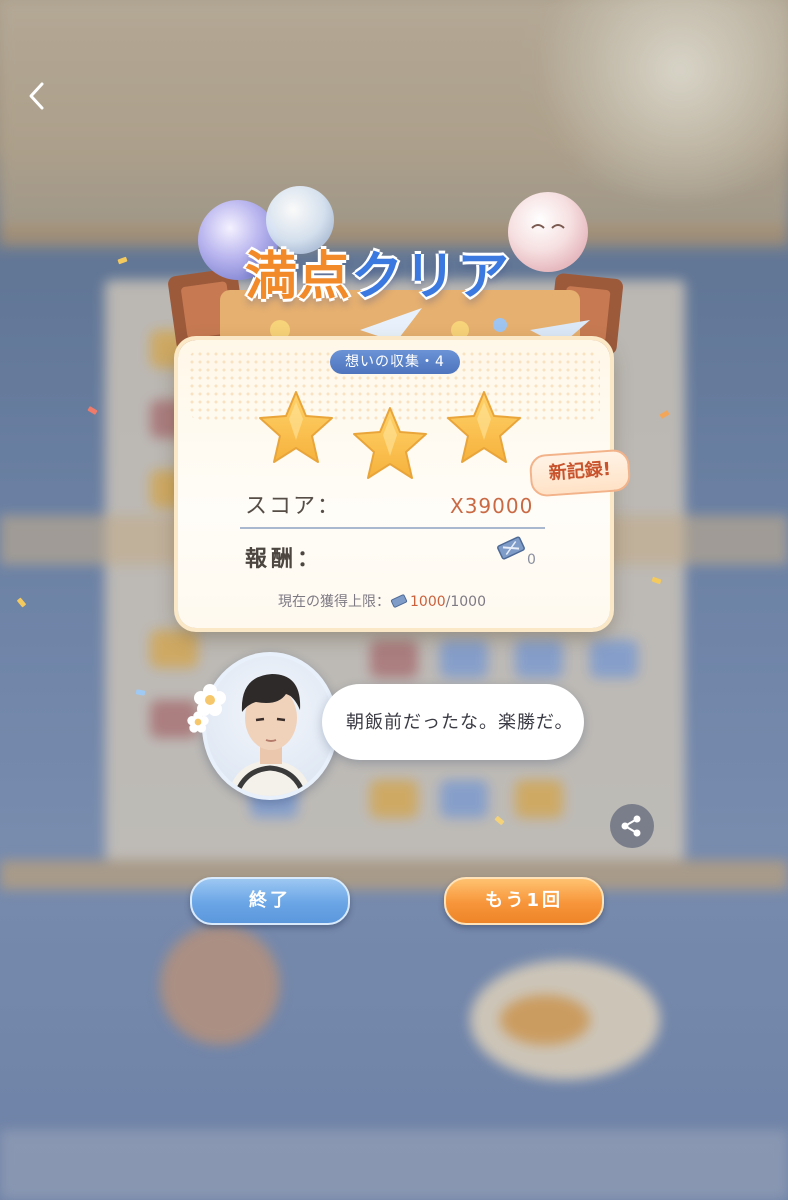 This screenshot has width=788, height=1200. Describe the element at coordinates (198, 722) in the screenshot. I see `flower-decoration` at that location.